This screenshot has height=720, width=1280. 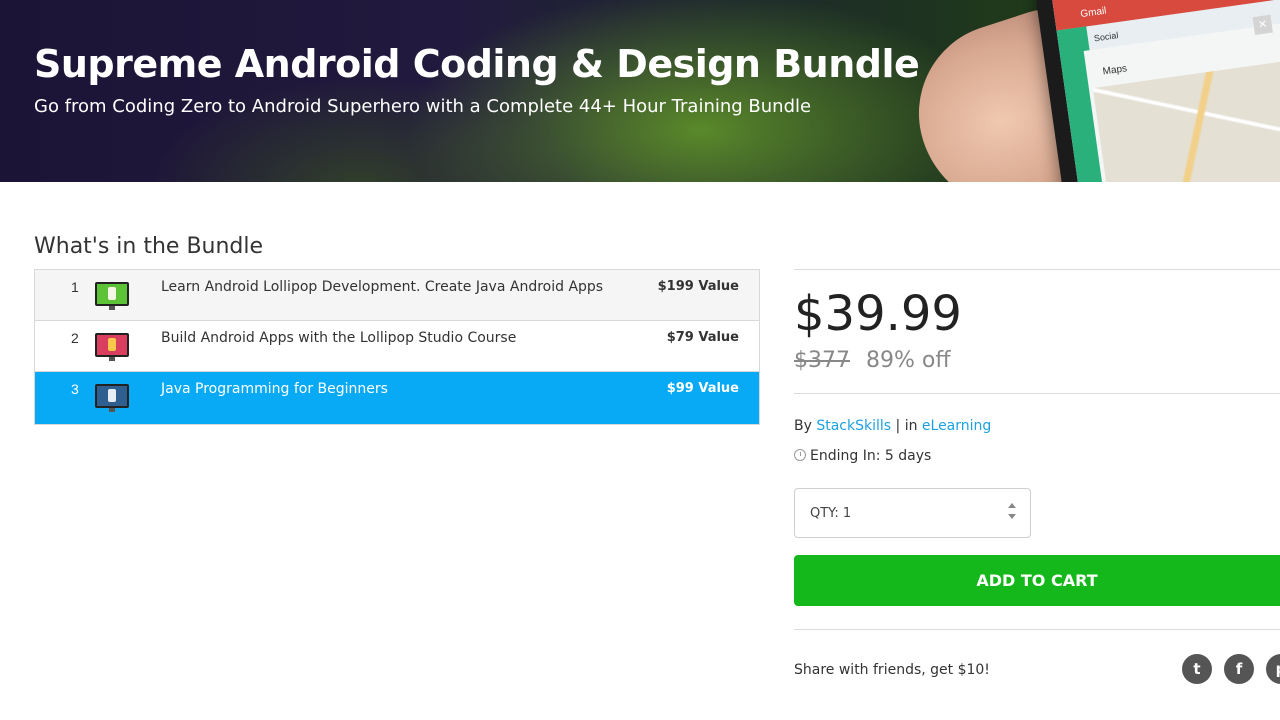 I want to click on phone-image: Gmail Social ✕ Maps, so click(x=1157, y=91).